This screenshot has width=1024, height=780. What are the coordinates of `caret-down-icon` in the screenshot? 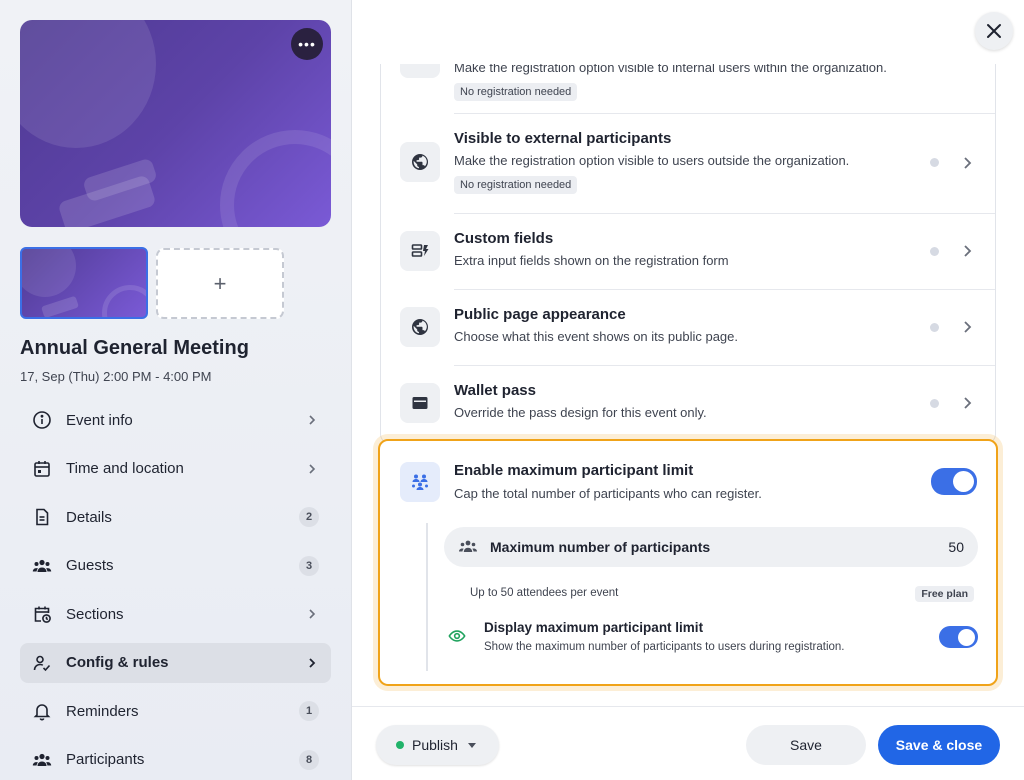 It's located at (471, 745).